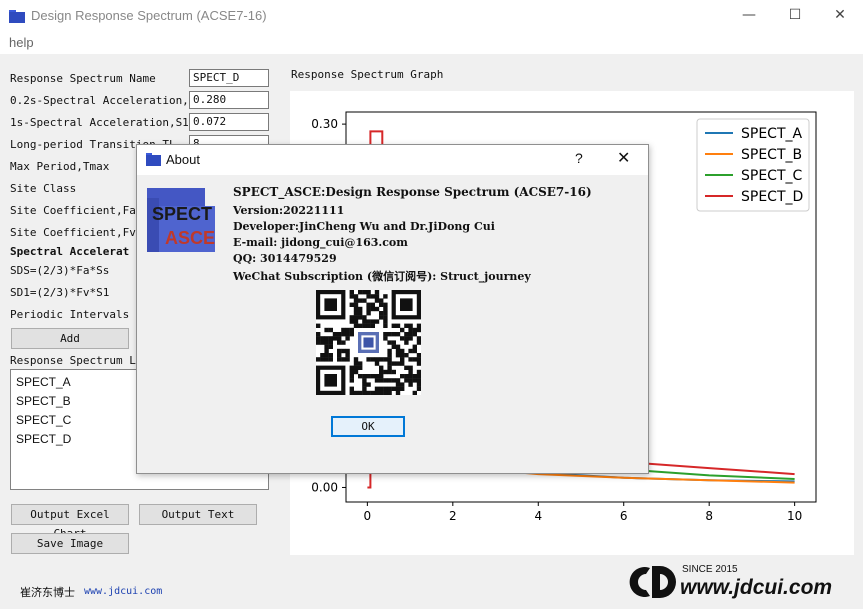  What do you see at coordinates (21, 42) in the screenshot?
I see `menu-help: help` at bounding box center [21, 42].